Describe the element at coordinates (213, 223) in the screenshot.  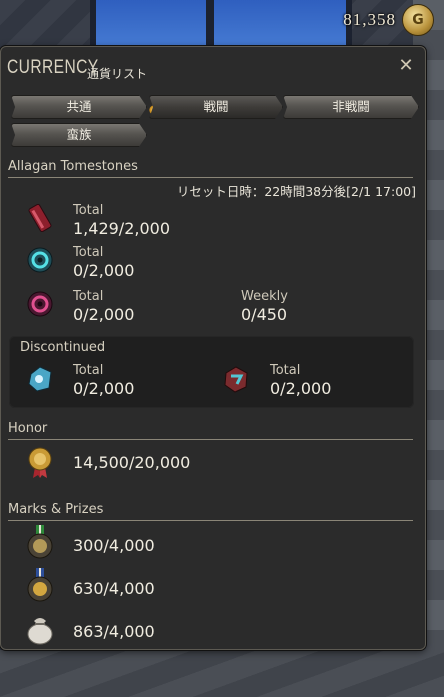
I see `currency-row: Total 1,429/2,000` at that location.